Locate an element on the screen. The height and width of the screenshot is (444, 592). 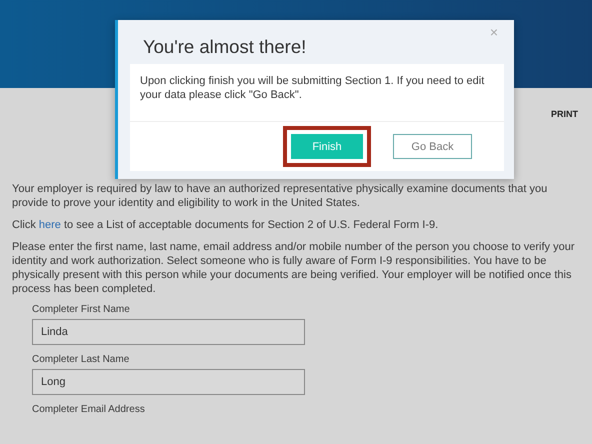
finish-button: Finish is located at coordinates (327, 146).